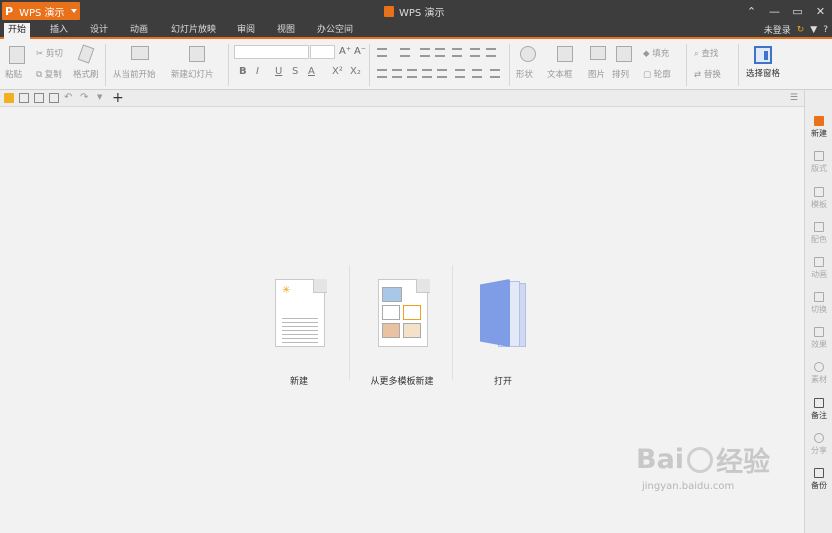 This screenshot has height=533, width=832. I want to click on copy-button: ⧉ 复制, so click(49, 74).